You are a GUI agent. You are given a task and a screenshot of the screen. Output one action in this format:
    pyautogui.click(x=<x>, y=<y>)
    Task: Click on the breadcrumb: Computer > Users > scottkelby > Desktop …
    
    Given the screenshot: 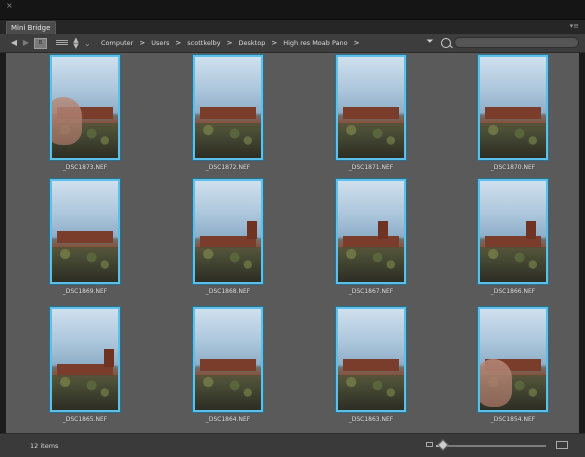 What is the action you would take?
    pyautogui.click(x=232, y=43)
    